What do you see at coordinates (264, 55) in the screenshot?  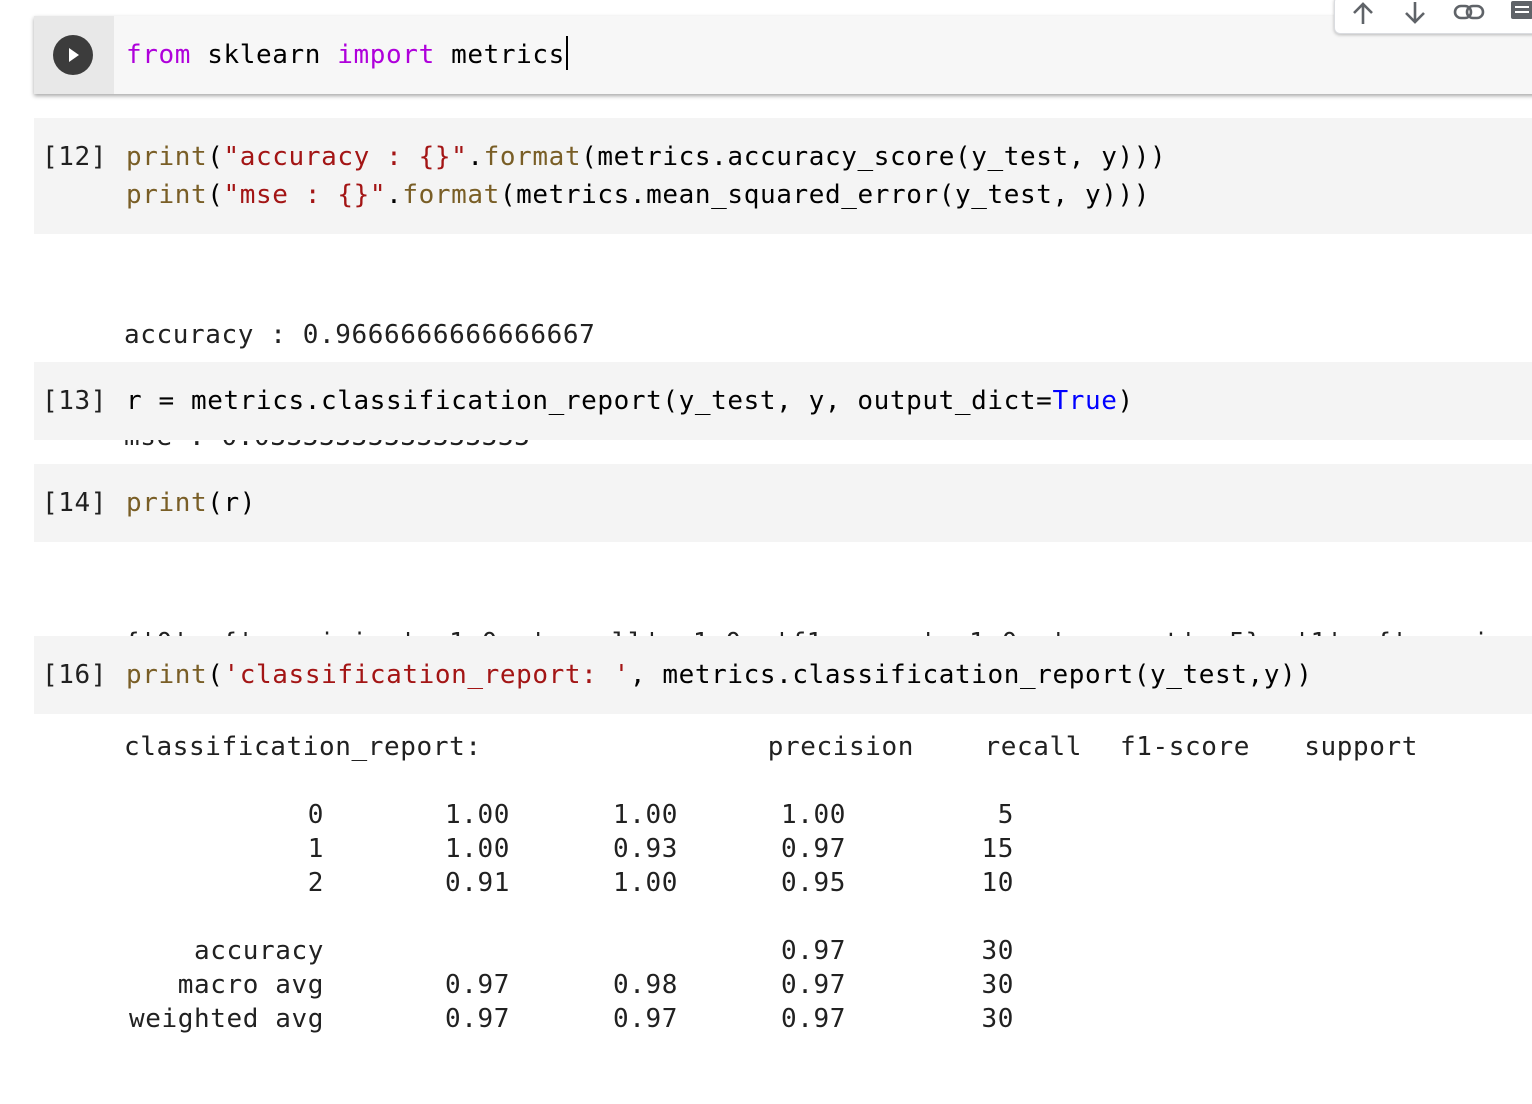 I see `code-token: sklearn` at bounding box center [264, 55].